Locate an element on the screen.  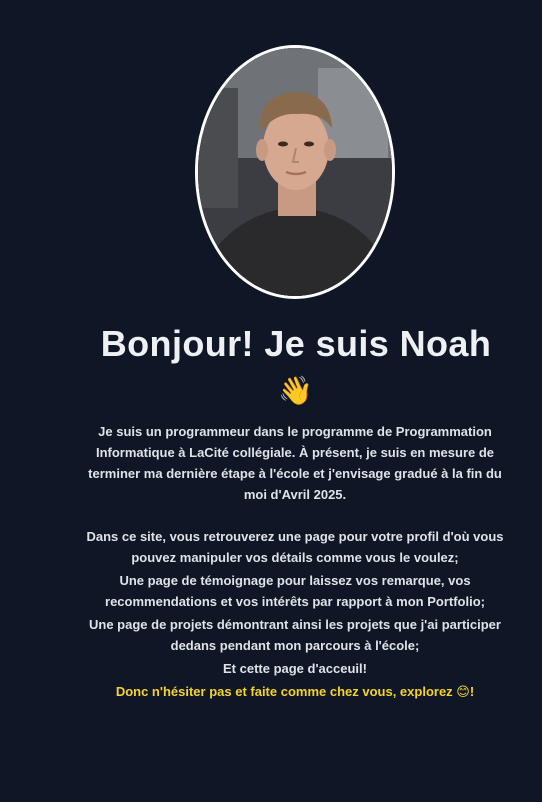
page-title: Bonjour! Je suis Noah 👋 is located at coordinates (296, 366).